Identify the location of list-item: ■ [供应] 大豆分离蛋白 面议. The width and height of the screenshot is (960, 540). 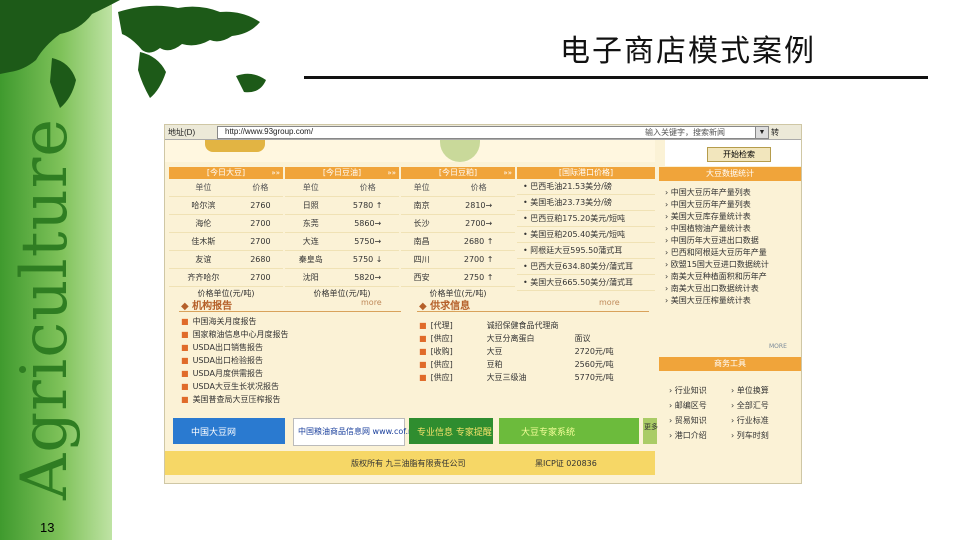
(516, 338).